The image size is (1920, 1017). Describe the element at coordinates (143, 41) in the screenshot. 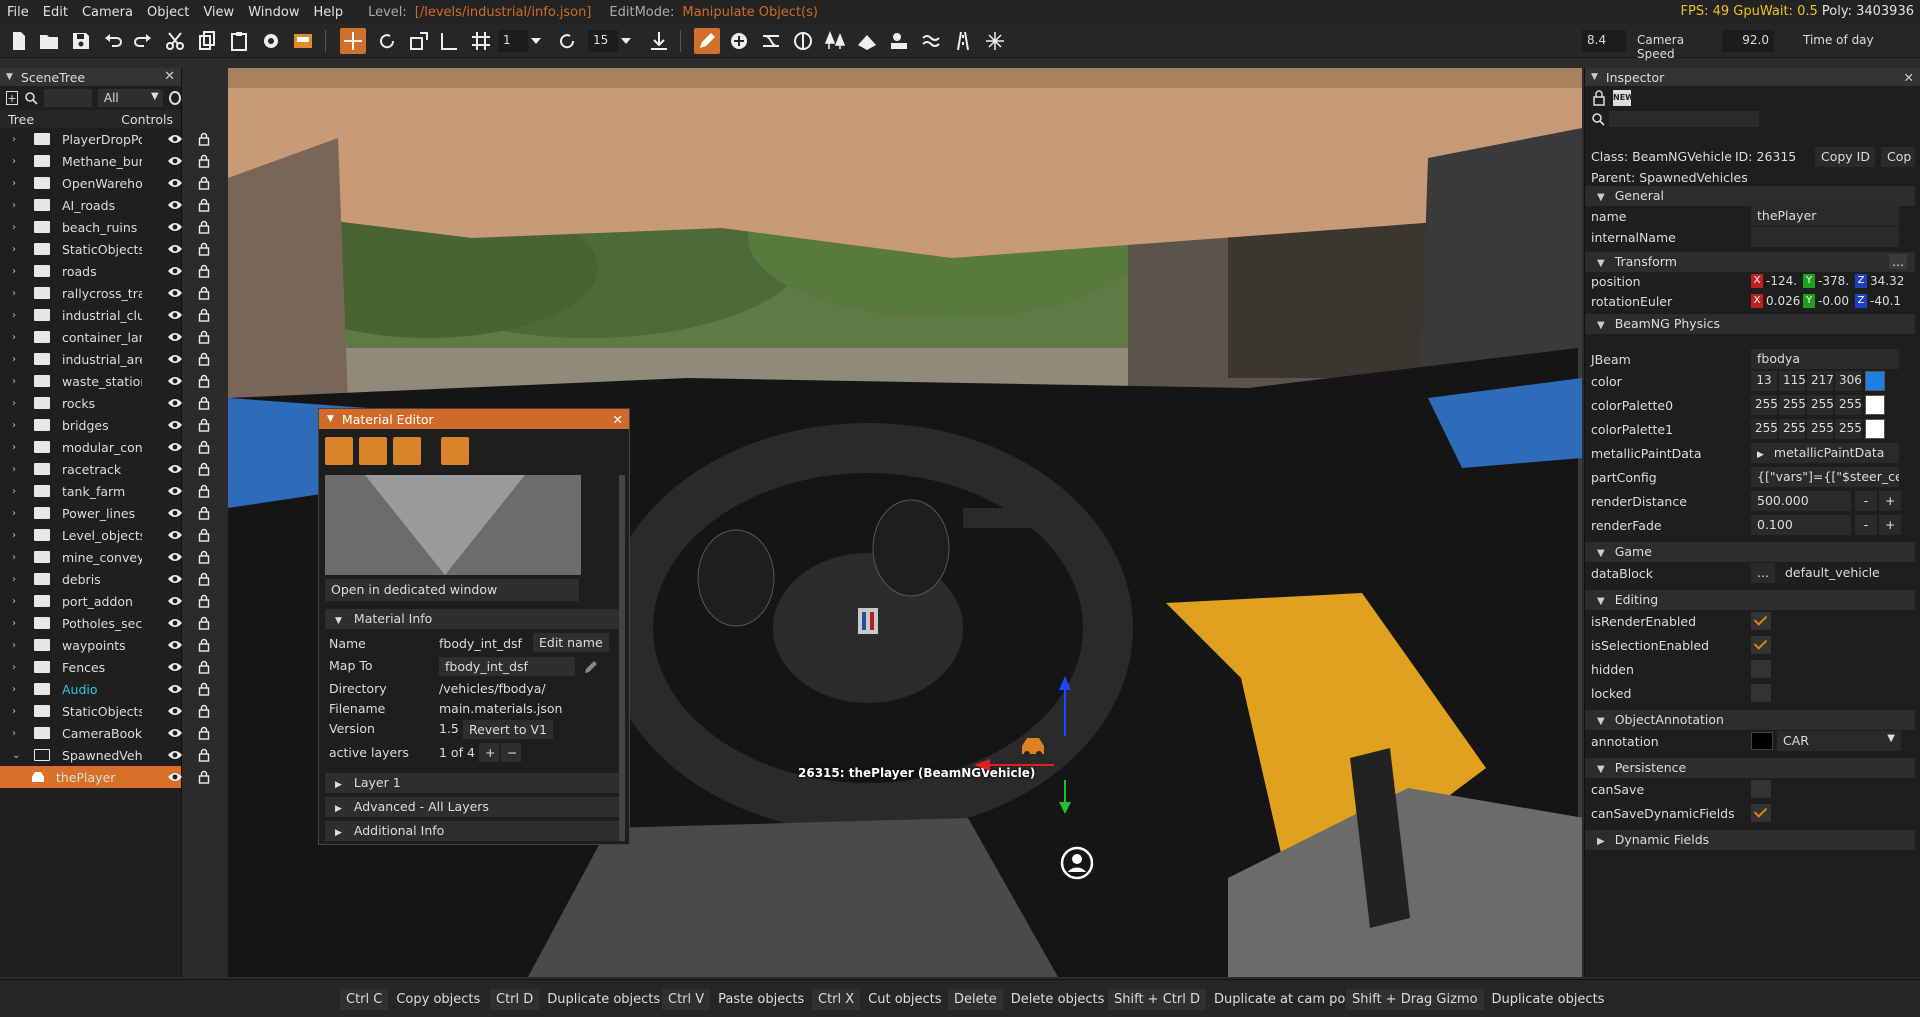

I see `redo-icon` at that location.